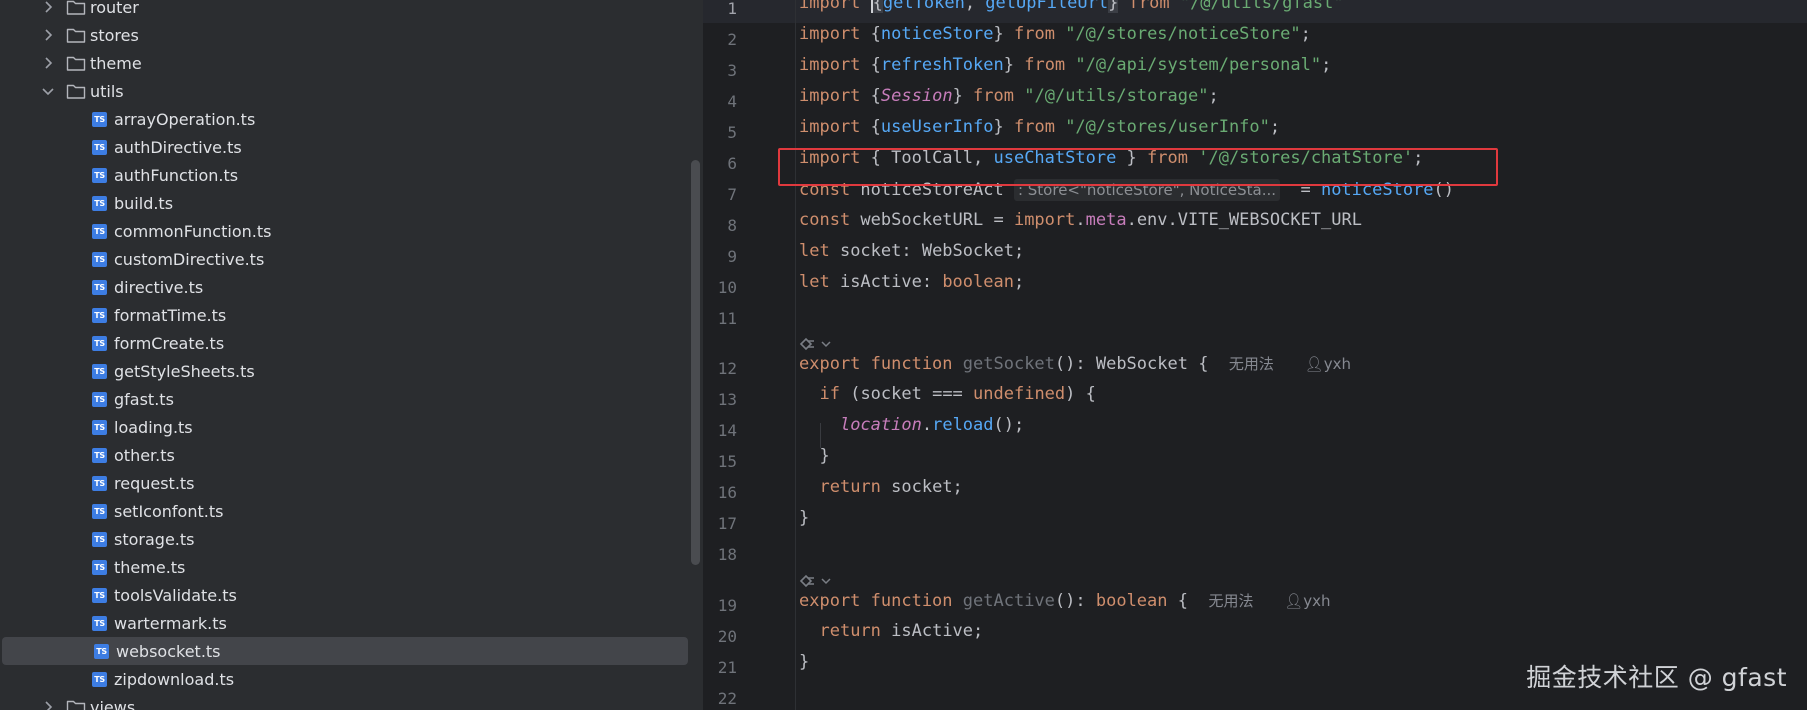 This screenshot has width=1807, height=710. I want to click on tree-item-label: commonFunction.ts, so click(193, 231).